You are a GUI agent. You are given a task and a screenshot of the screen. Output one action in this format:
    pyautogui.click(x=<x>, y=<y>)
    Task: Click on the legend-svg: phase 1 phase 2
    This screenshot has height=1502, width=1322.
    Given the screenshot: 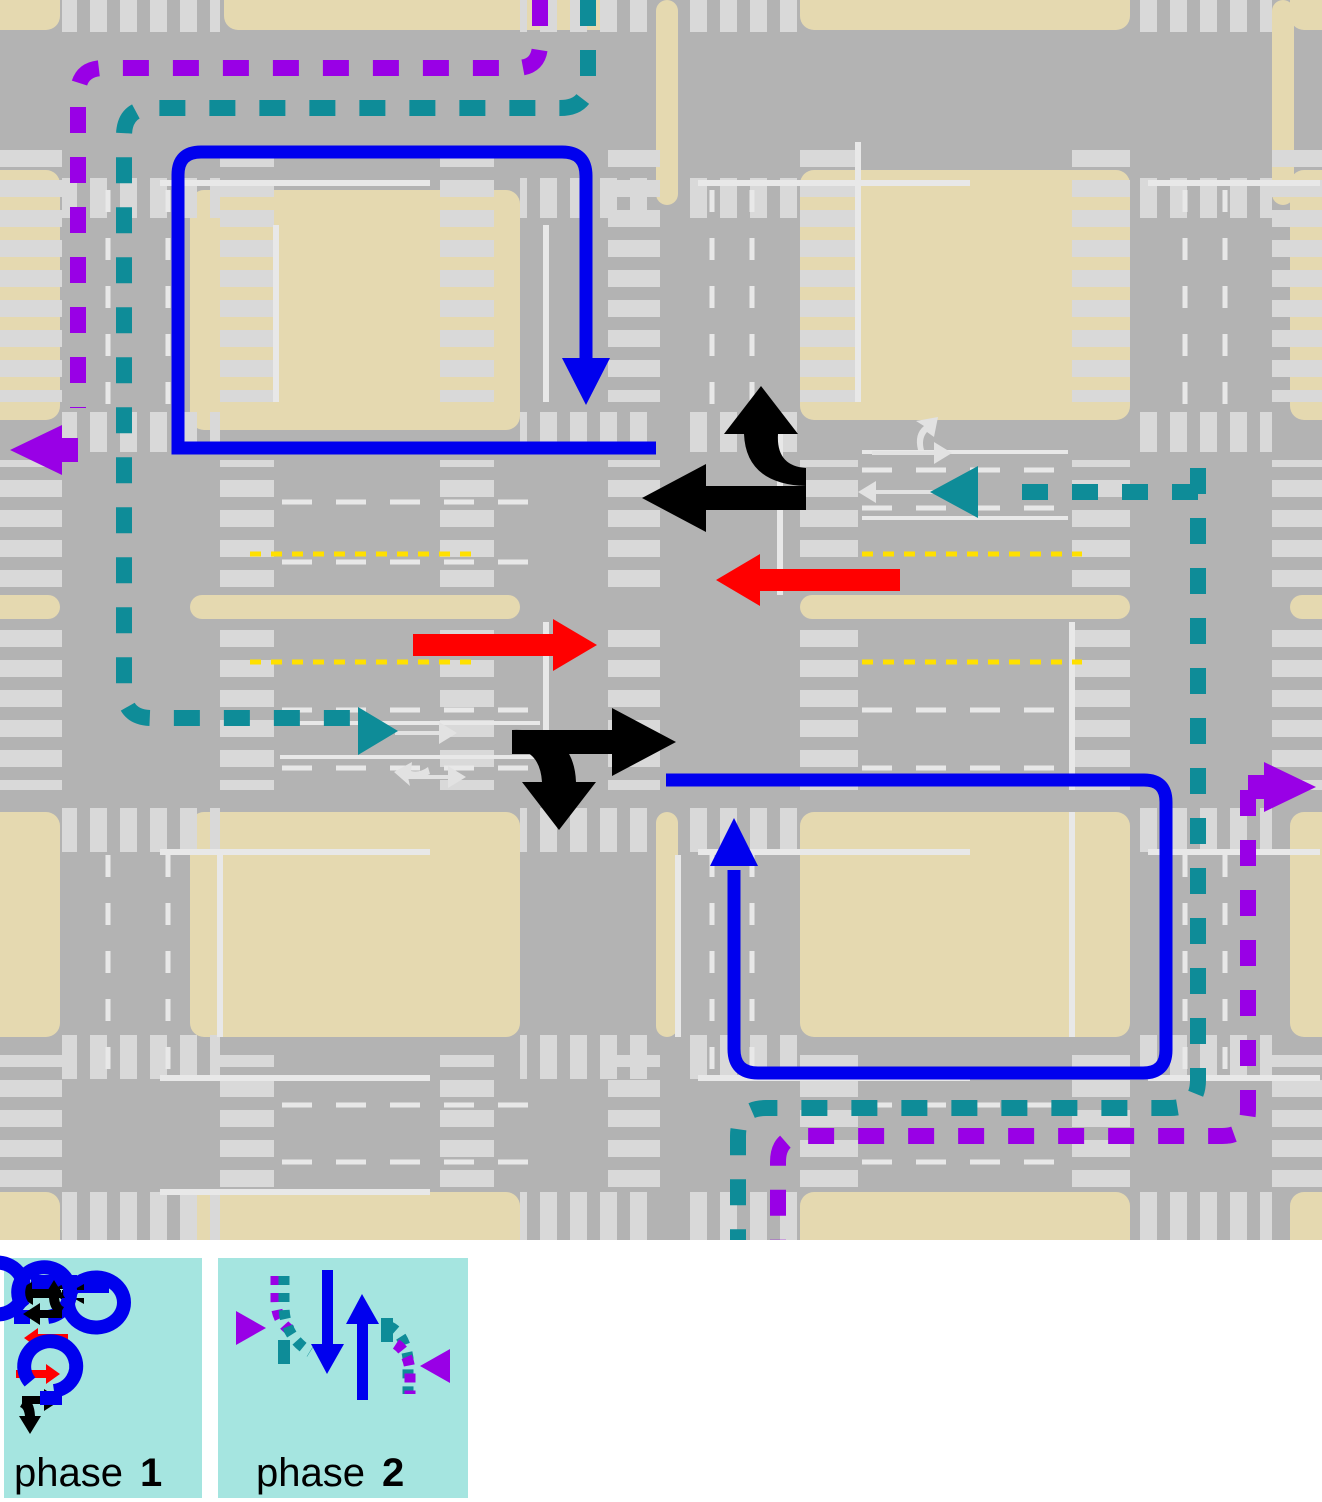 What is the action you would take?
    pyautogui.click(x=234, y=1376)
    